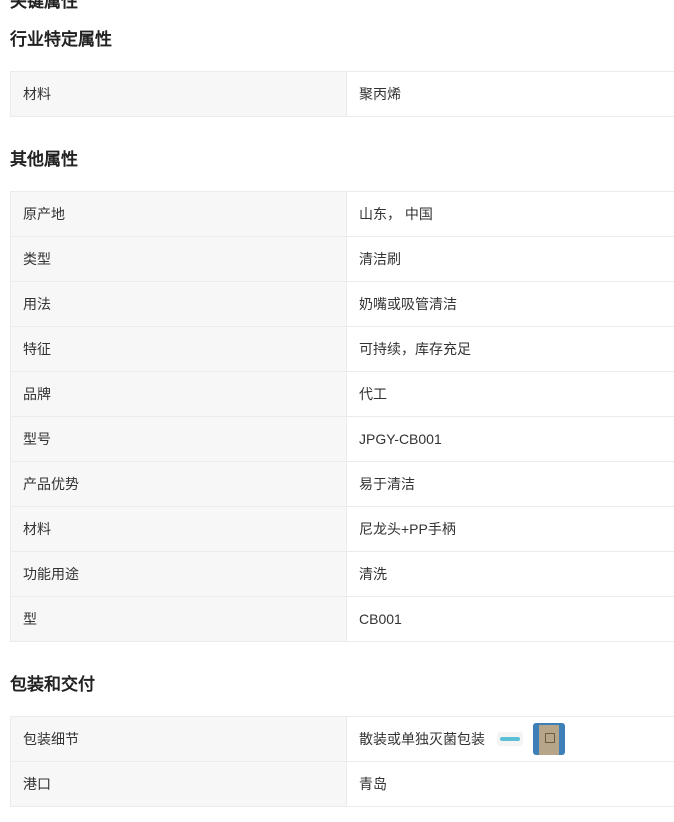 The height and width of the screenshot is (822, 674). Describe the element at coordinates (510, 619) in the screenshot. I see `attr-value: CB001` at that location.